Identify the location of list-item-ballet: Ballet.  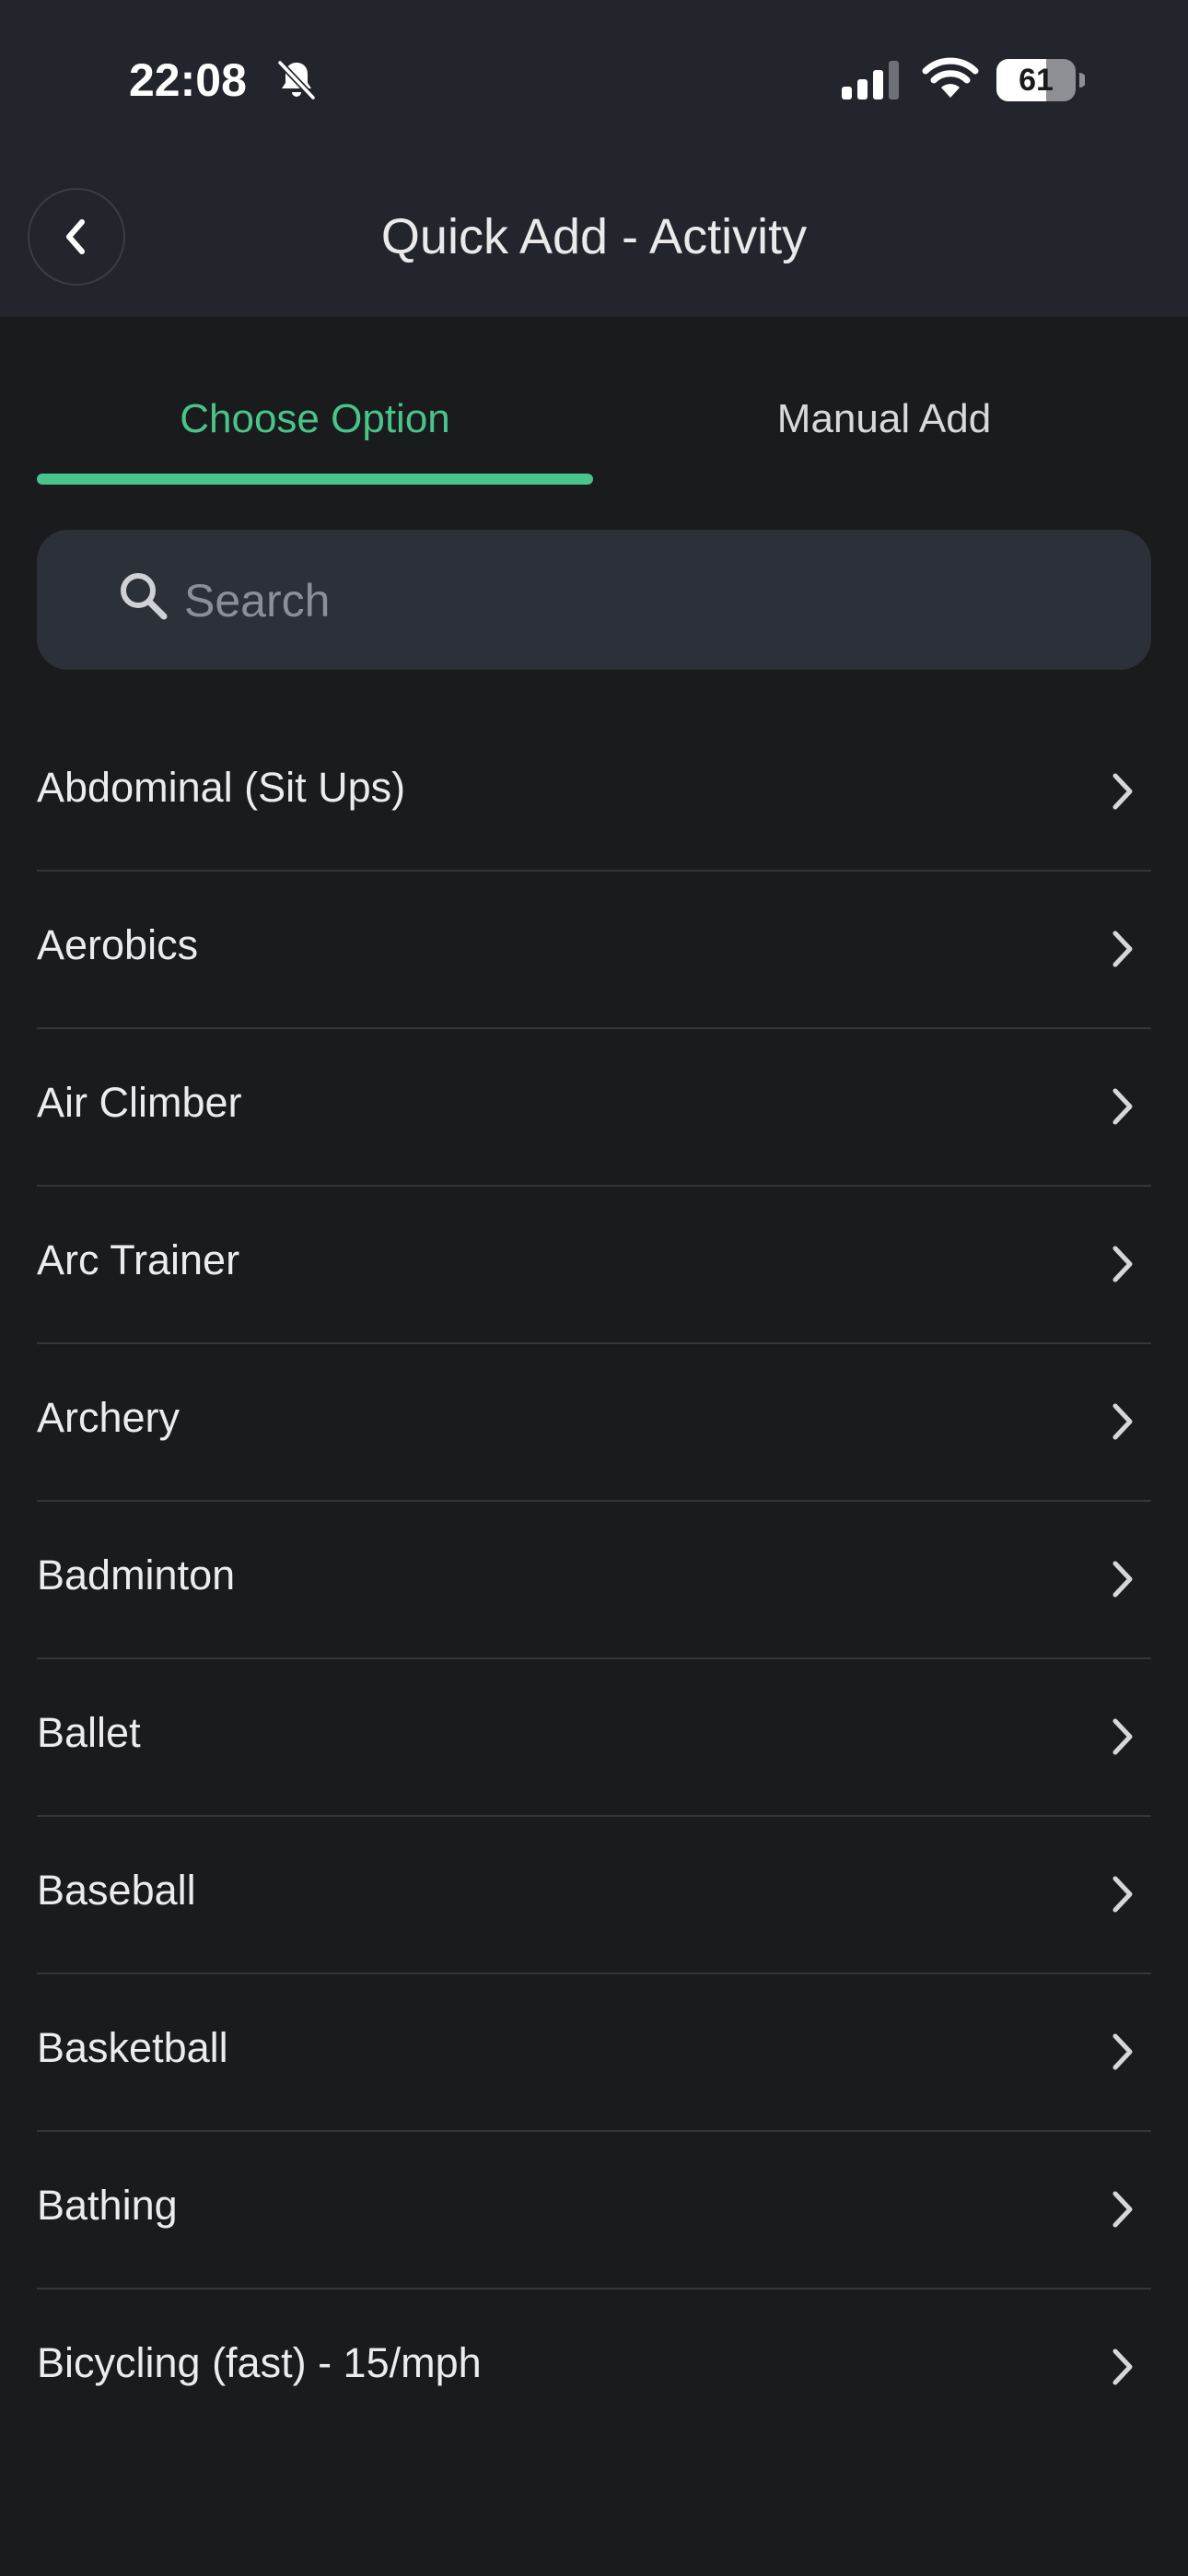
(594, 1738).